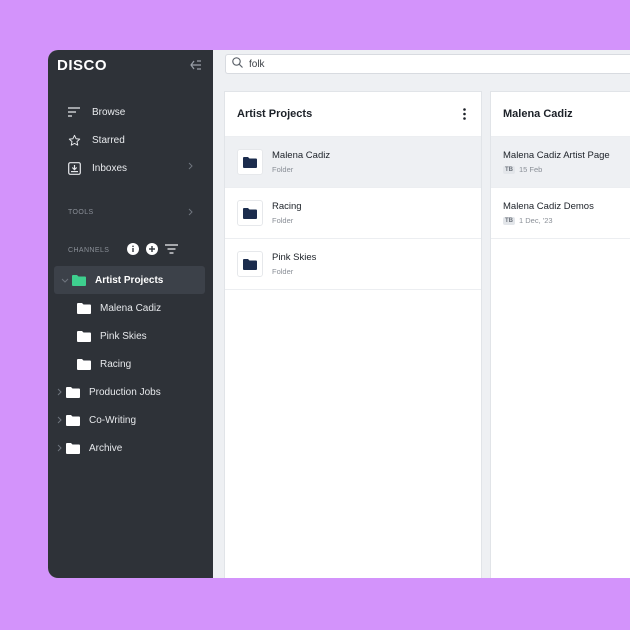 The height and width of the screenshot is (630, 630). Describe the element at coordinates (353, 213) in the screenshot. I see `folder-row-racing: Racing Folder` at that location.